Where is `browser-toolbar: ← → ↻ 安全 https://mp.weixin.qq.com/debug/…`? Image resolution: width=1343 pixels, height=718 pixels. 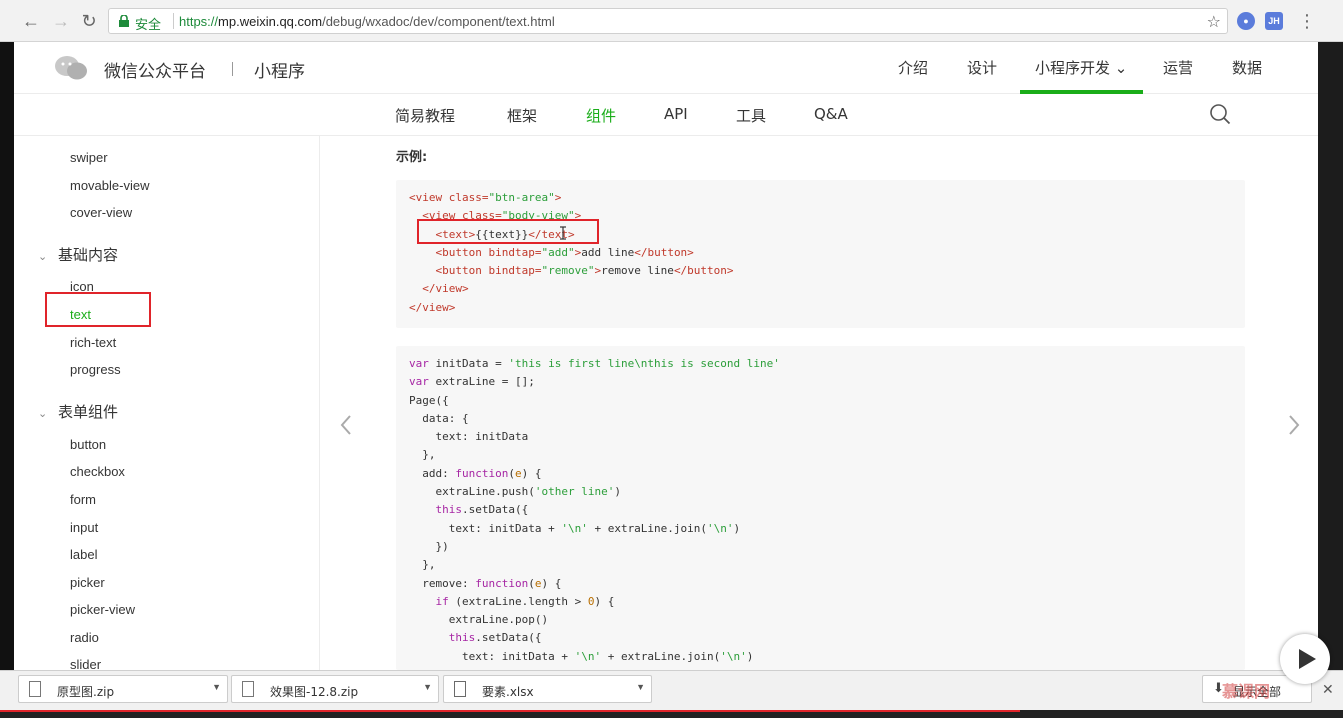
browser-toolbar: ← → ↻ 安全 https://mp.weixin.qq.com/debug/… is located at coordinates (671, 21).